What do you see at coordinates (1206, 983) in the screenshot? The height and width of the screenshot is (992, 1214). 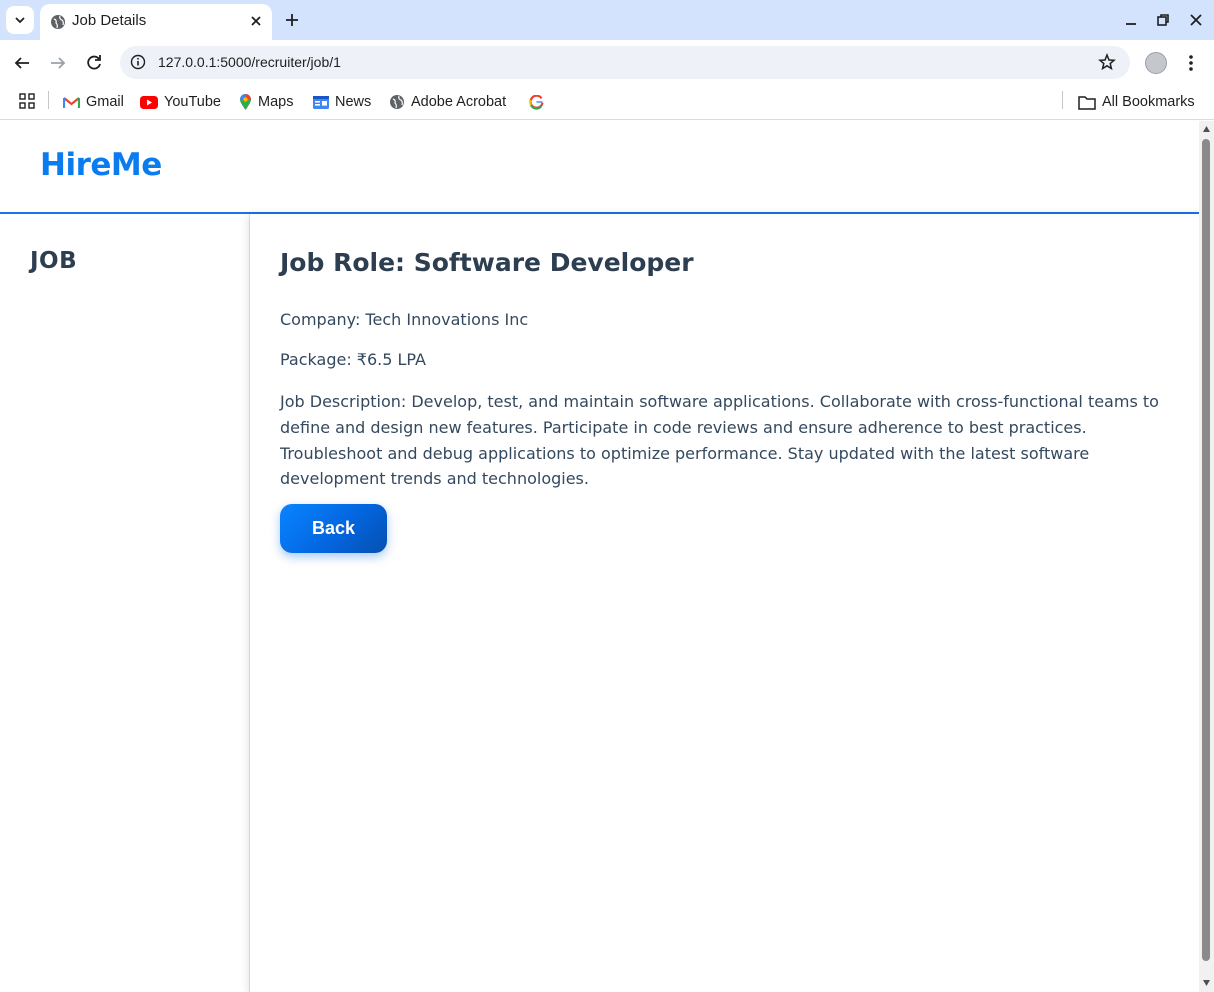 I see `scroll-down-arrow-icon` at bounding box center [1206, 983].